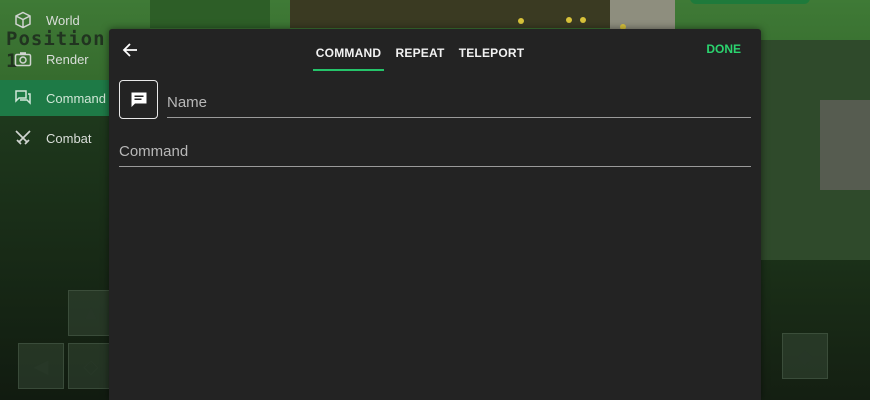  Describe the element at coordinates (67, 59) in the screenshot. I see `side-item-label: Render` at that location.